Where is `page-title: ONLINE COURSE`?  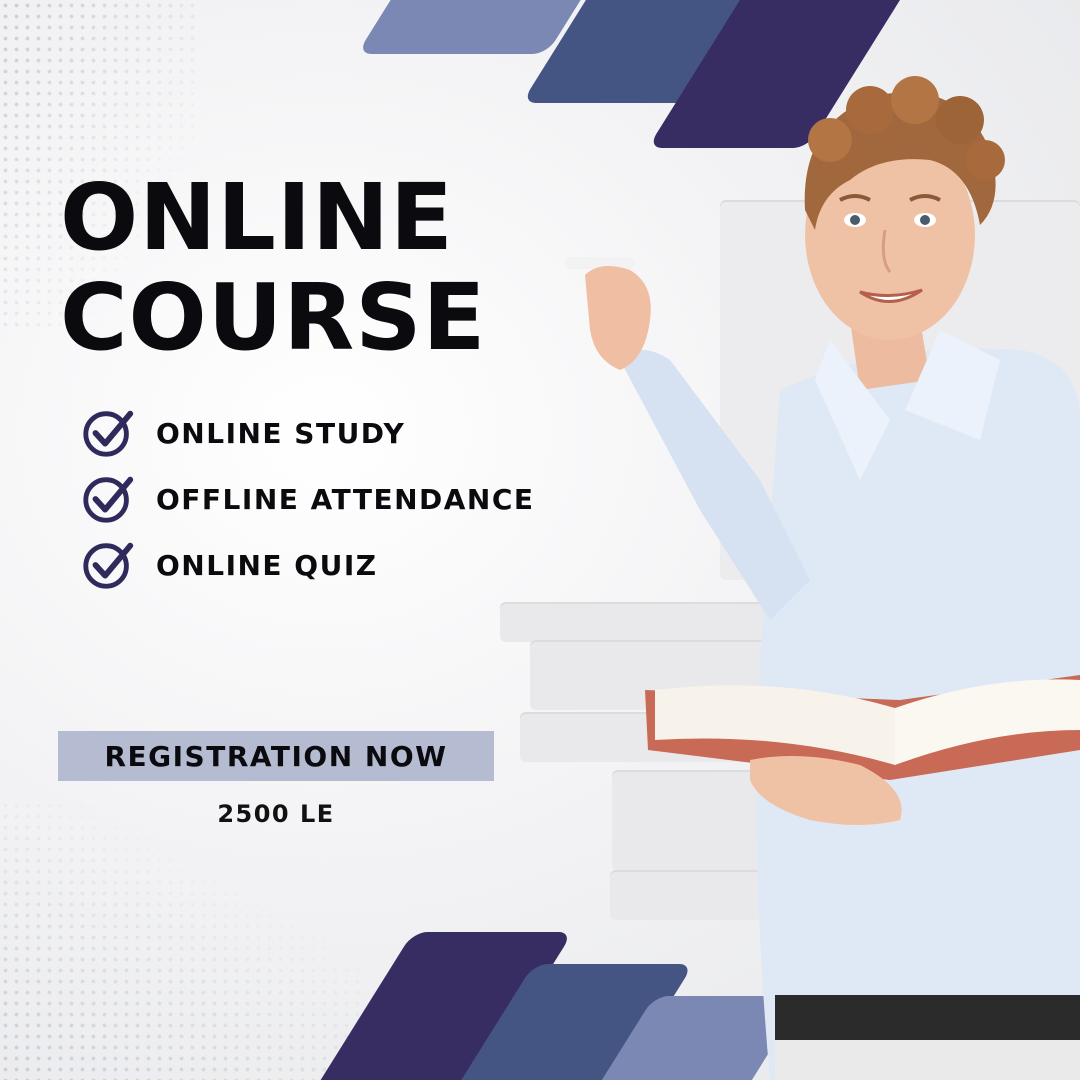 page-title: ONLINE COURSE is located at coordinates (273, 268).